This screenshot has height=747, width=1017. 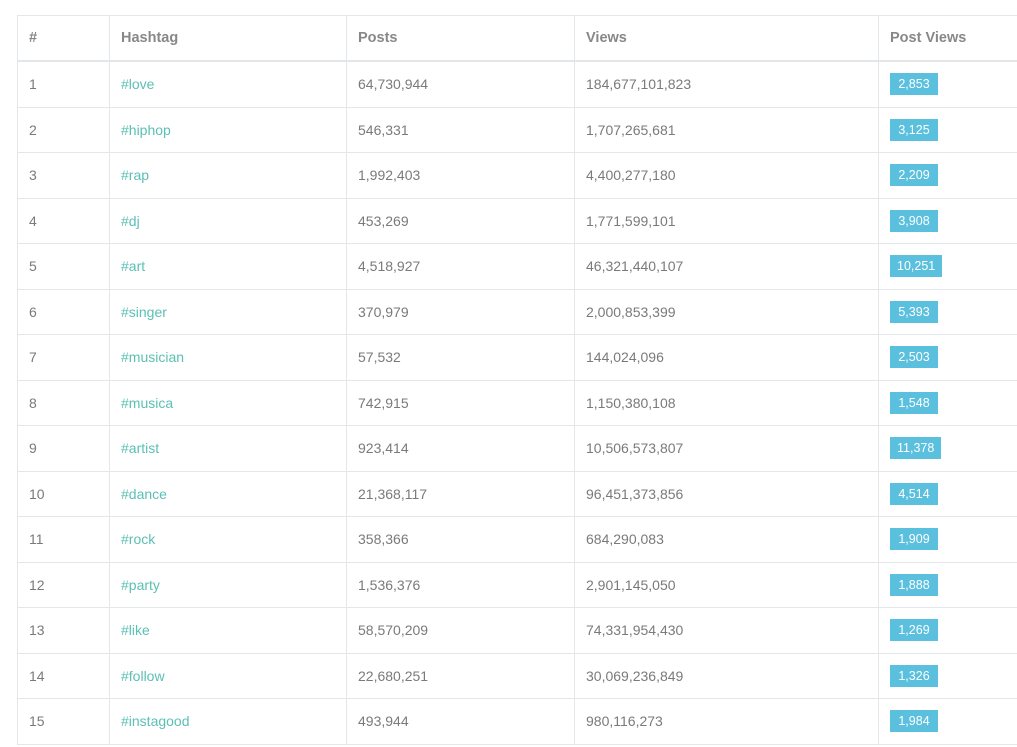 What do you see at coordinates (726, 675) in the screenshot?
I see `views-cell: 30,069,236,849` at bounding box center [726, 675].